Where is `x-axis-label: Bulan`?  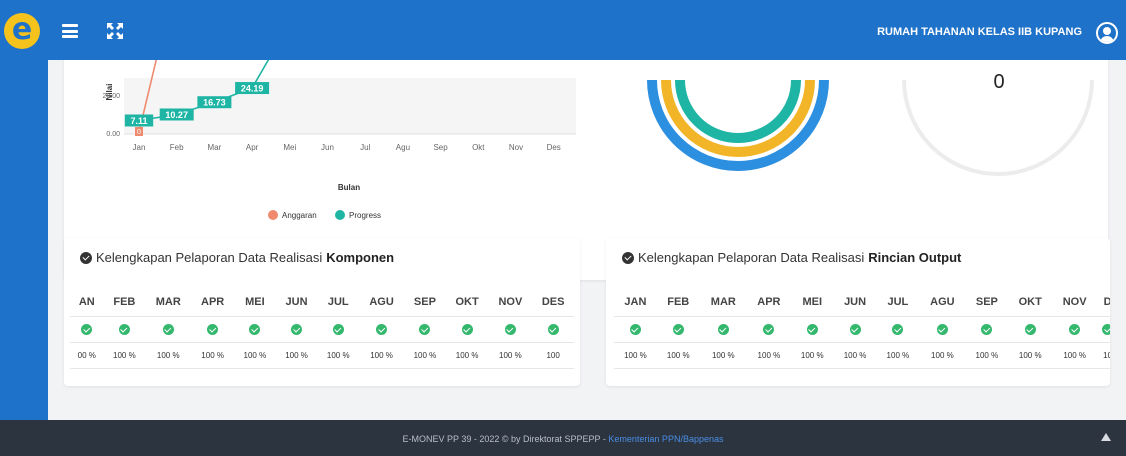
x-axis-label: Bulan is located at coordinates (349, 187).